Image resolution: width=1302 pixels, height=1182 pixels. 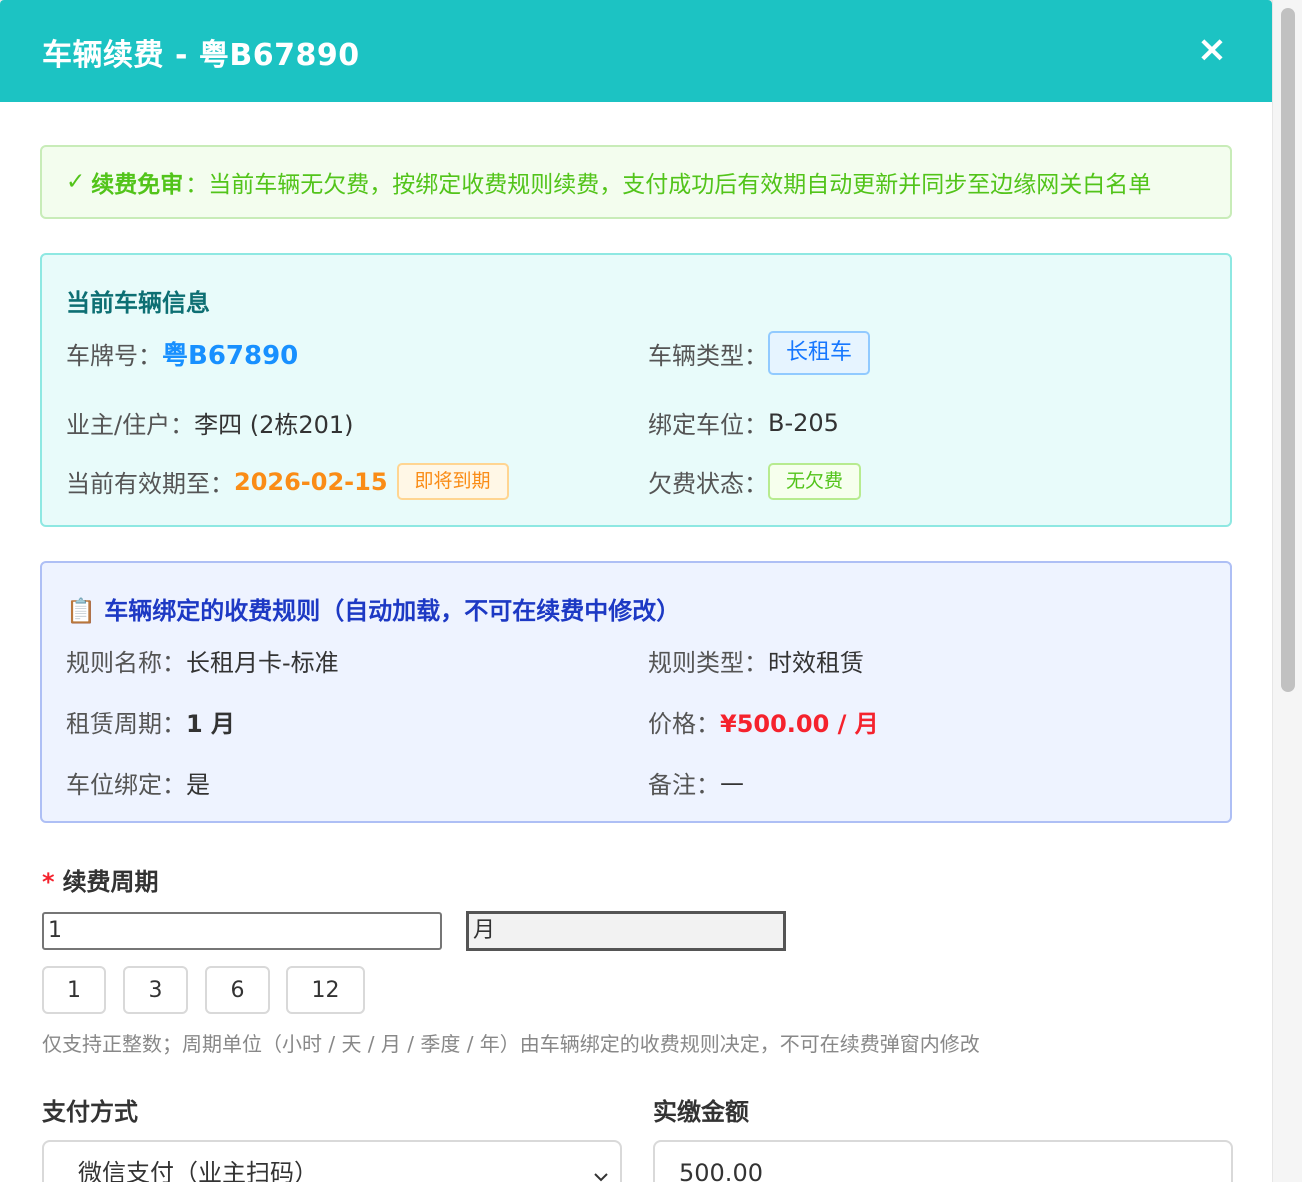 I want to click on payment-method-select: 微信支付（业主扫码）, so click(x=332, y=1161).